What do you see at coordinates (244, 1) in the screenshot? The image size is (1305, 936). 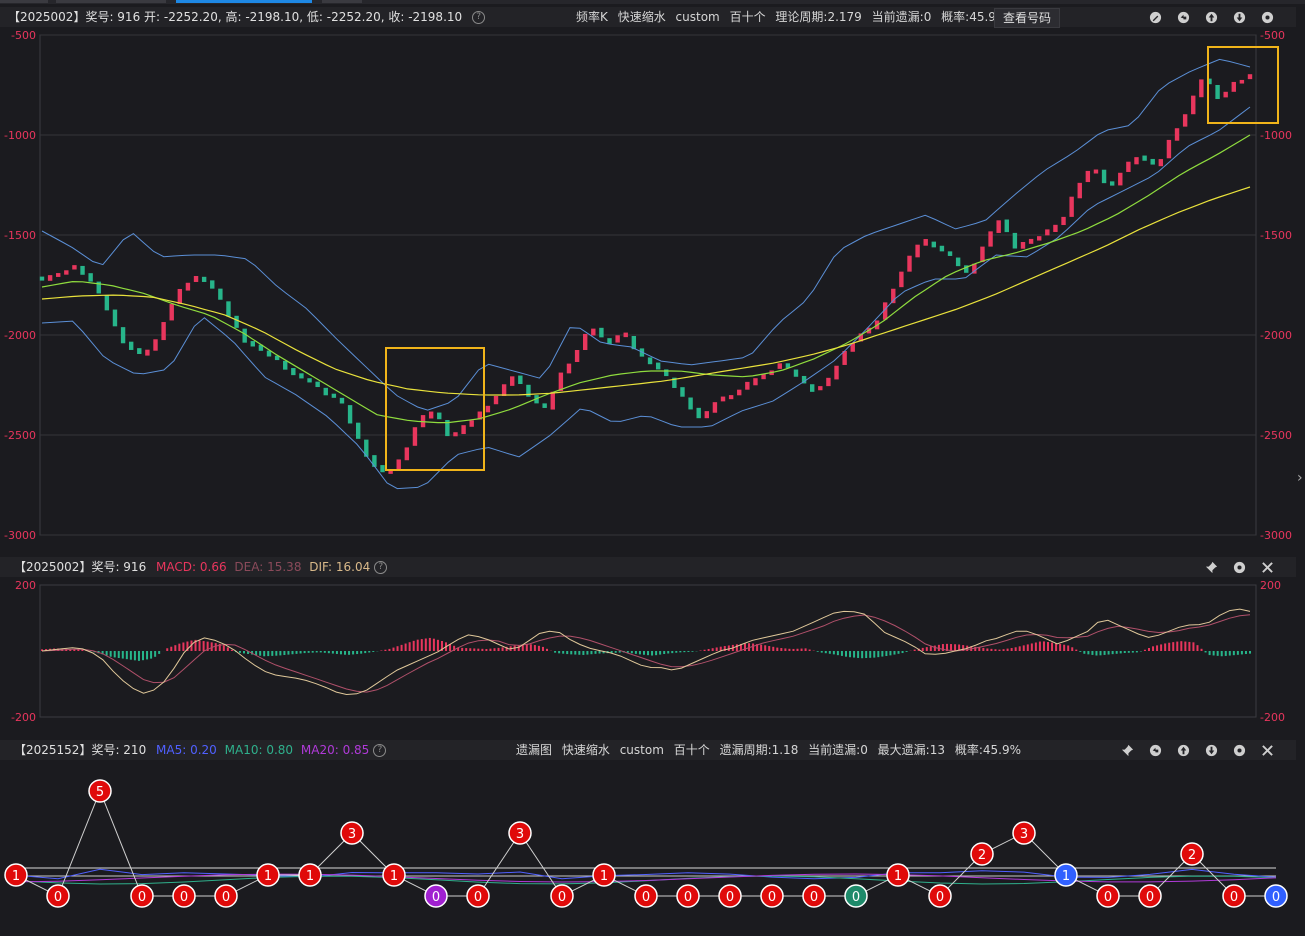 I see `tab-segment-active` at bounding box center [244, 1].